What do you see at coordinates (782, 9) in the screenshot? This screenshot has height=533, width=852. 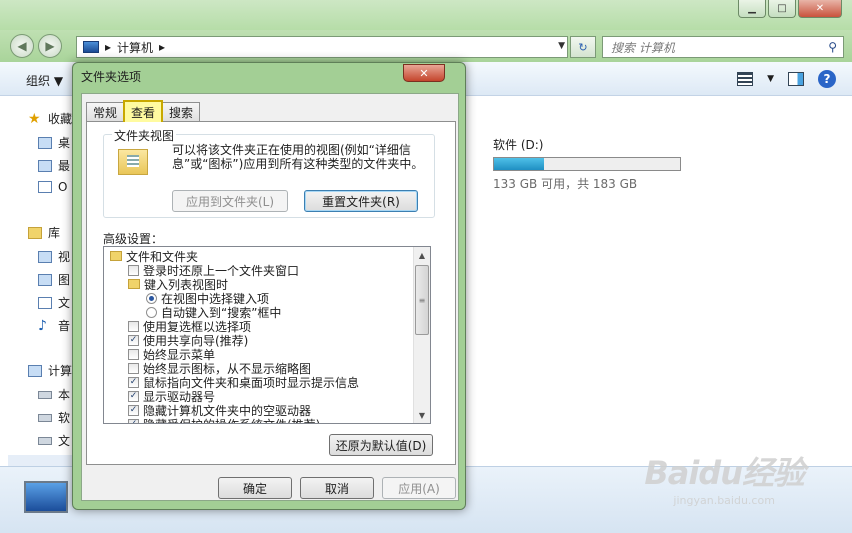 I see `maximize-button: □` at bounding box center [782, 9].